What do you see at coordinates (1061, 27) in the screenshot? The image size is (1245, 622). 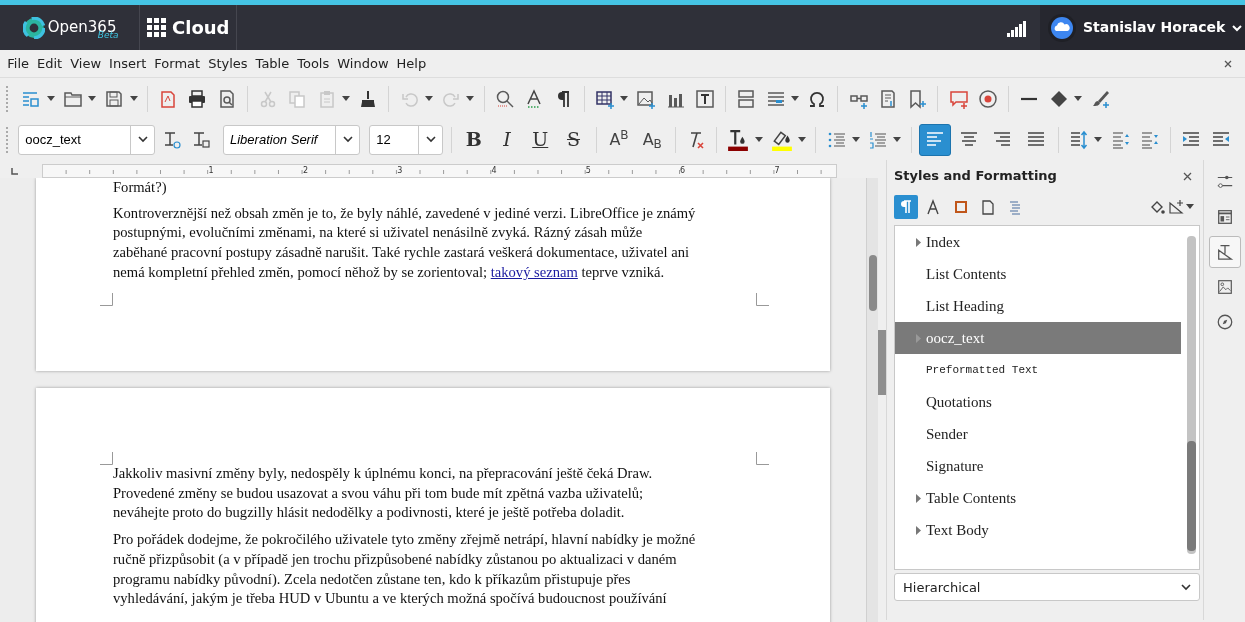 I see `avatar-icon` at bounding box center [1061, 27].